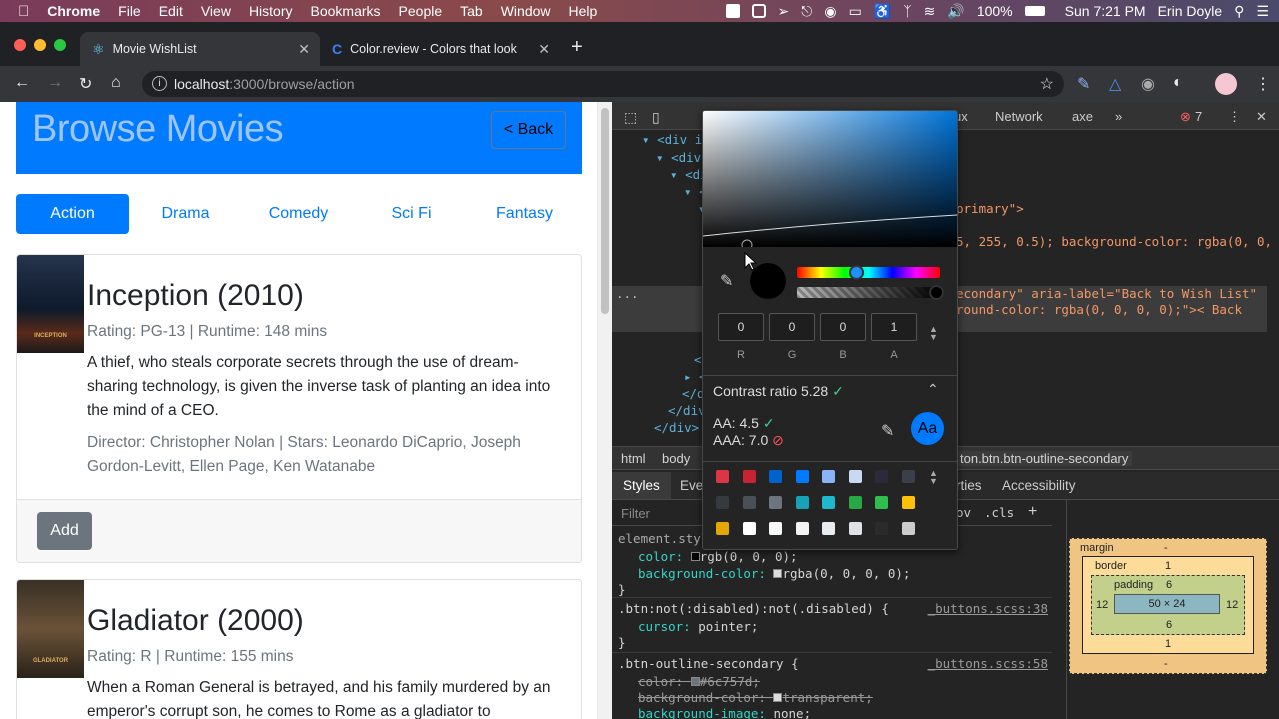 Image resolution: width=1279 pixels, height=719 pixels. I want to click on color-spectrum, so click(830, 179).